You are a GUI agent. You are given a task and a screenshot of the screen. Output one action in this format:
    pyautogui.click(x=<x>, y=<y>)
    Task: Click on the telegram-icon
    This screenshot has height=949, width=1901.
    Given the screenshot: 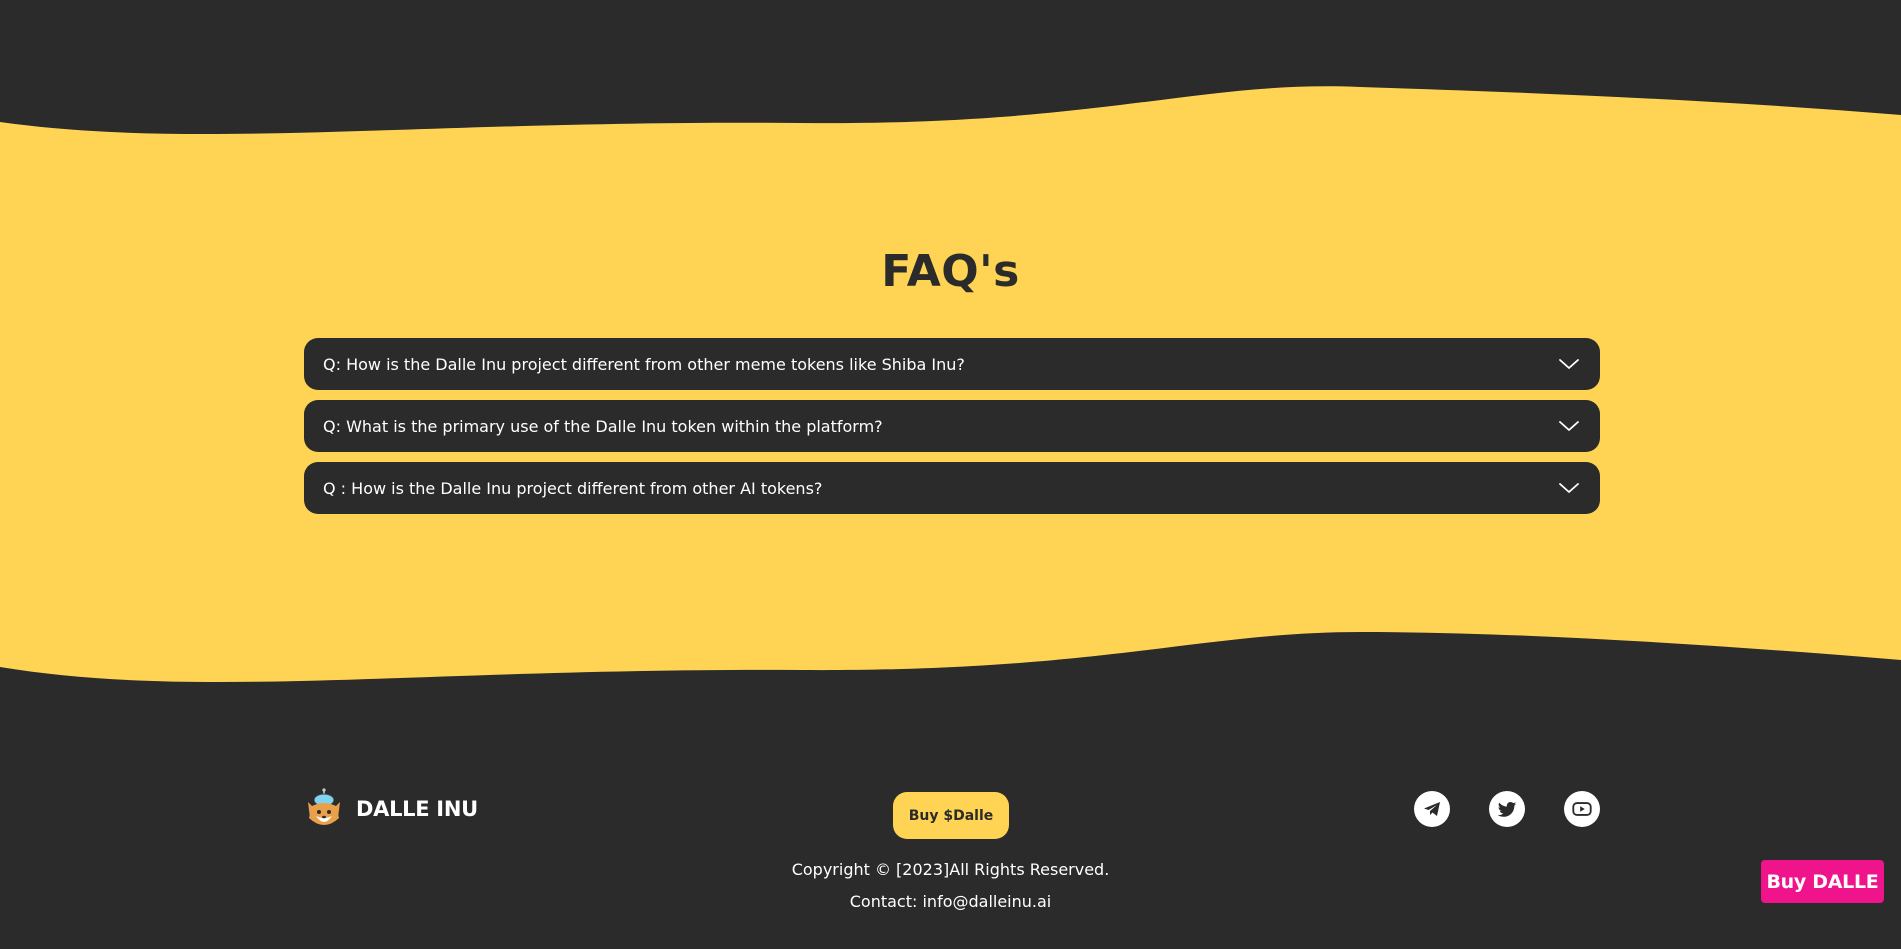 What is the action you would take?
    pyautogui.click(x=1432, y=809)
    